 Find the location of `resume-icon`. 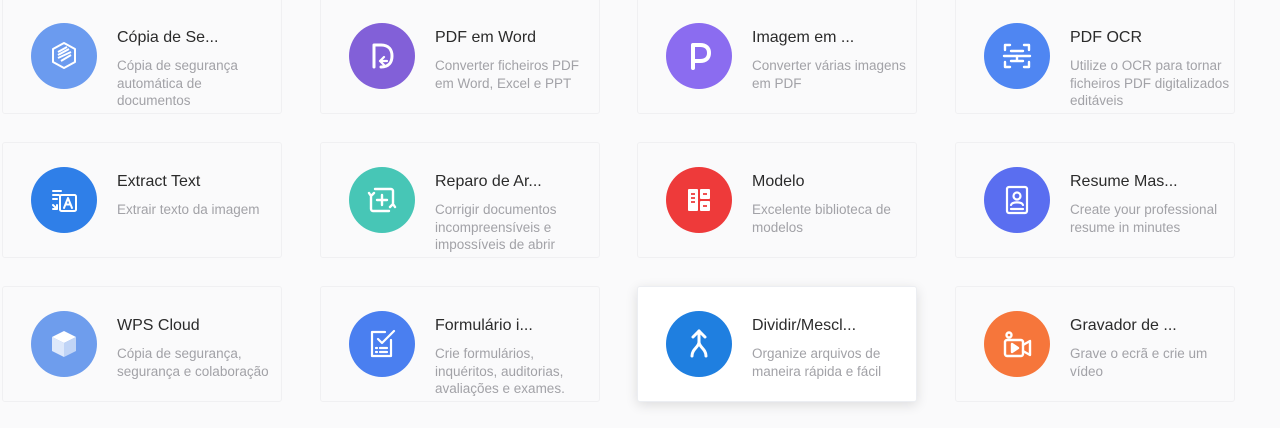

resume-icon is located at coordinates (1017, 200).